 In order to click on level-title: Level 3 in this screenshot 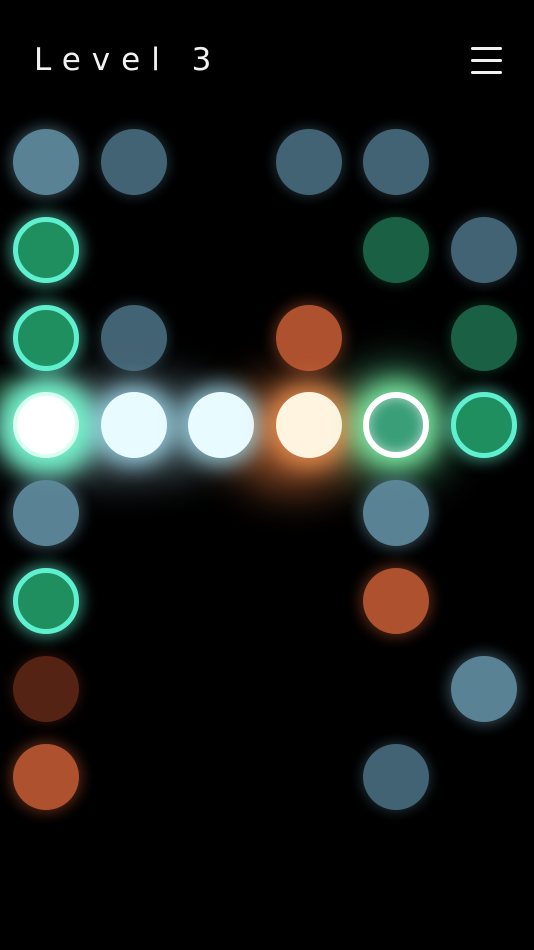, I will do `click(128, 60)`.